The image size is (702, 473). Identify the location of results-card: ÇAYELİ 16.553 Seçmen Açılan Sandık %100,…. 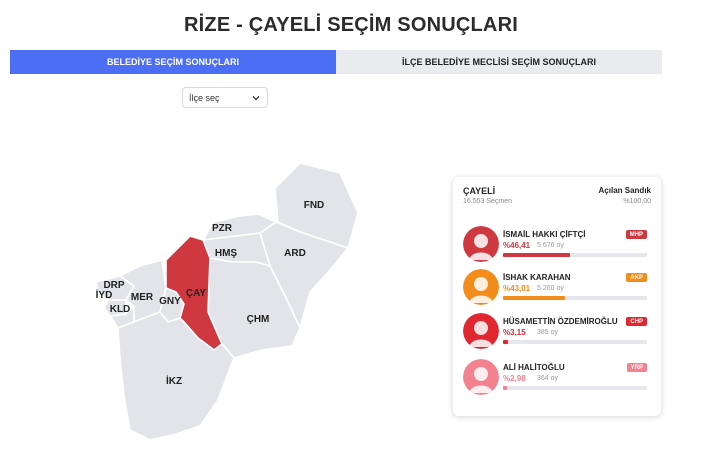
(557, 296).